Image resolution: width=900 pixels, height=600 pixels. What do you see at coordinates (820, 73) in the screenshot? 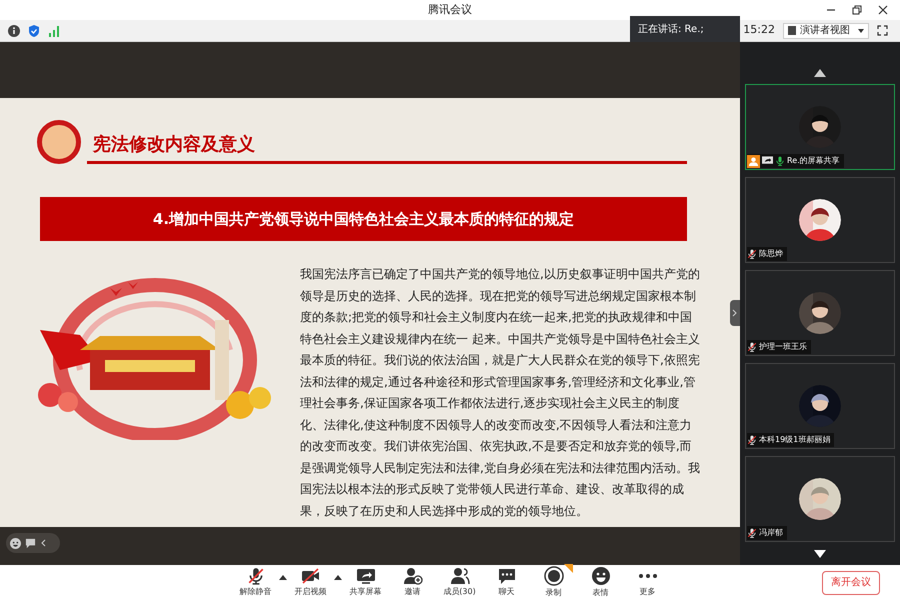
I see `scroll-up-icon` at bounding box center [820, 73].